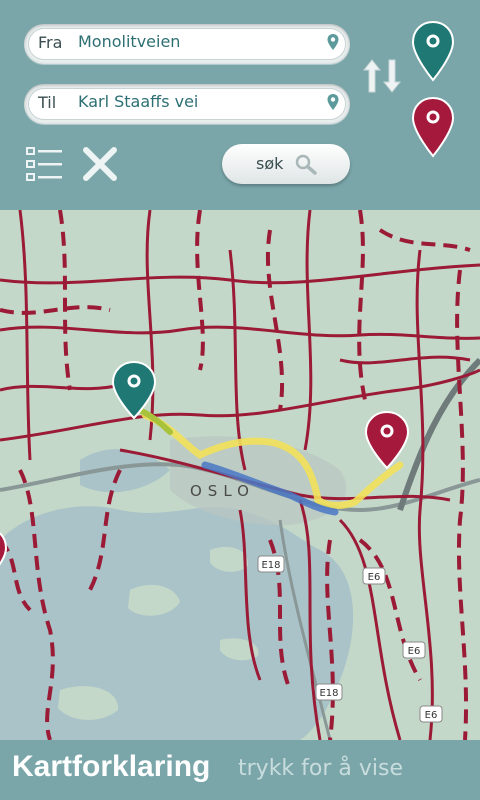  I want to click on legend-title: Kartforklaring, so click(111, 766).